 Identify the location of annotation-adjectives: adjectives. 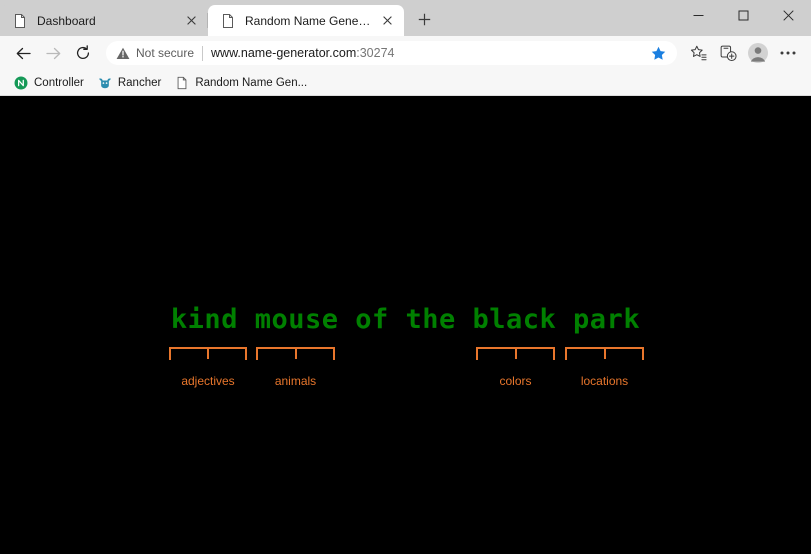
(208, 362).